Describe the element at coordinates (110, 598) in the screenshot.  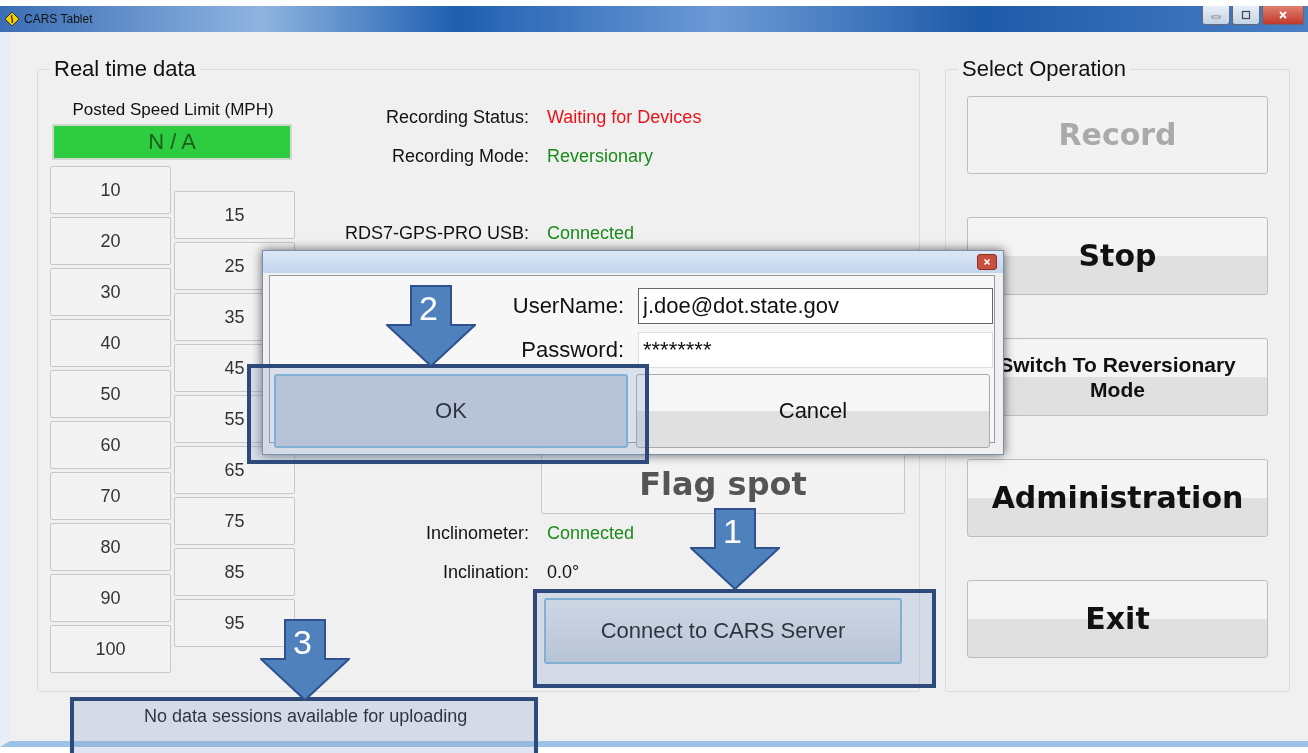
I see `speed-button: 90` at that location.